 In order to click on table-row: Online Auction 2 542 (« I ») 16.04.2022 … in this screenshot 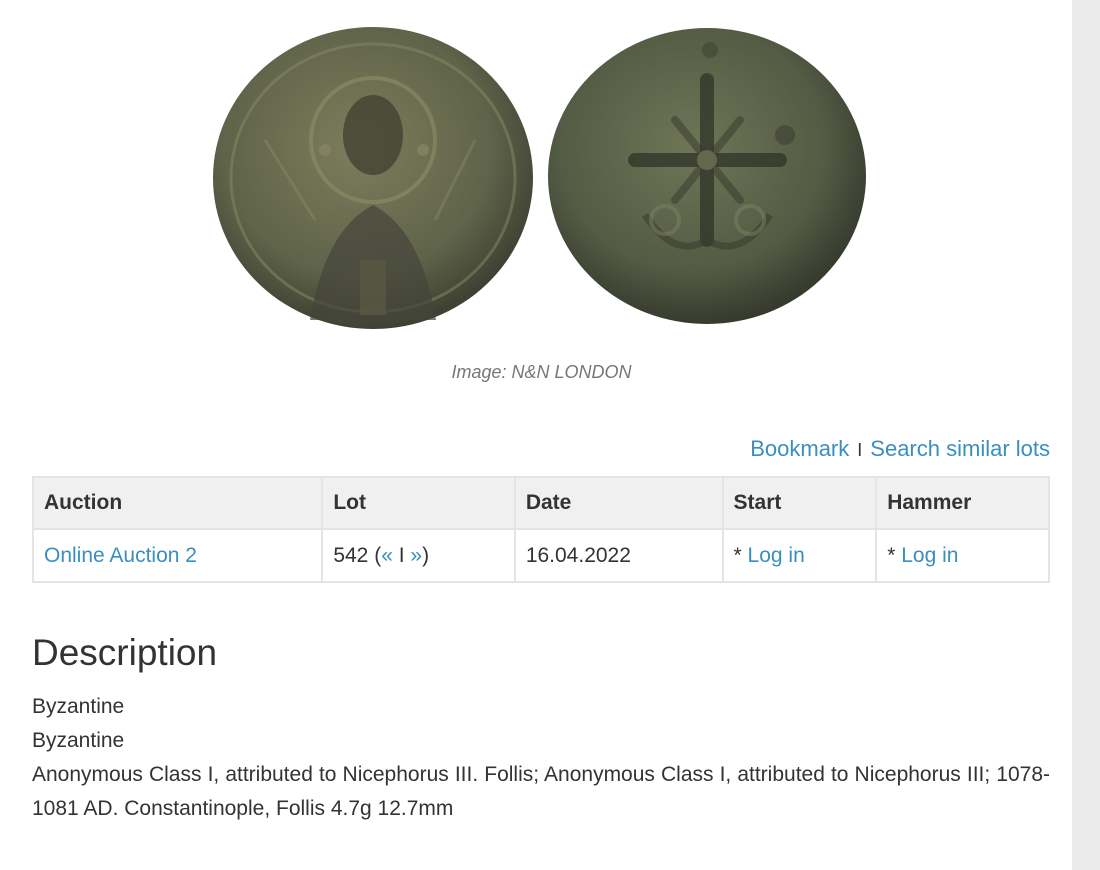, I will do `click(540, 555)`.